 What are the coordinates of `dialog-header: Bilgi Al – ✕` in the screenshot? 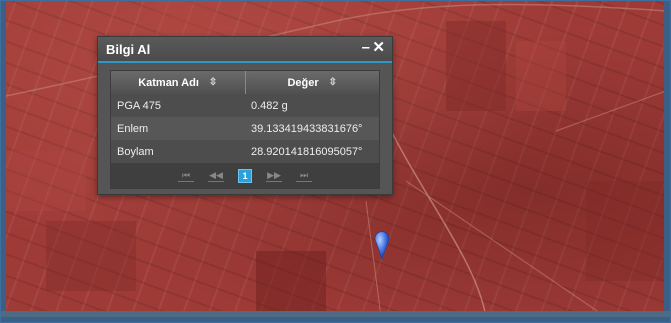 It's located at (245, 50).